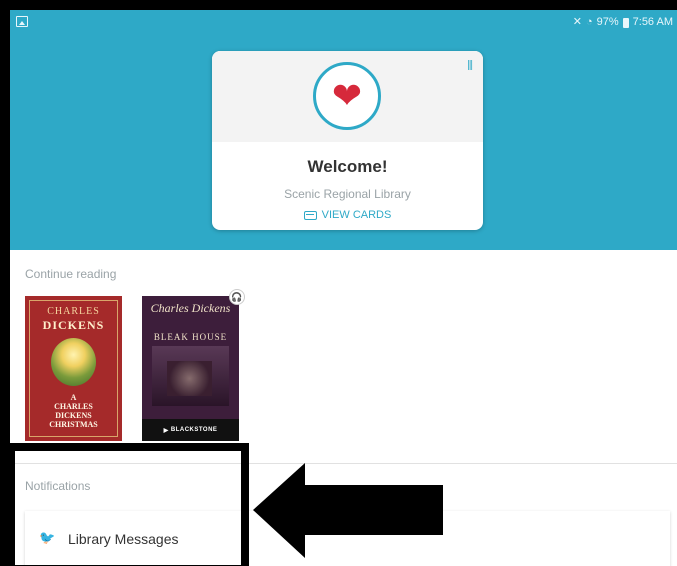  Describe the element at coordinates (652, 21) in the screenshot. I see `clock: 7:56 AM` at that location.